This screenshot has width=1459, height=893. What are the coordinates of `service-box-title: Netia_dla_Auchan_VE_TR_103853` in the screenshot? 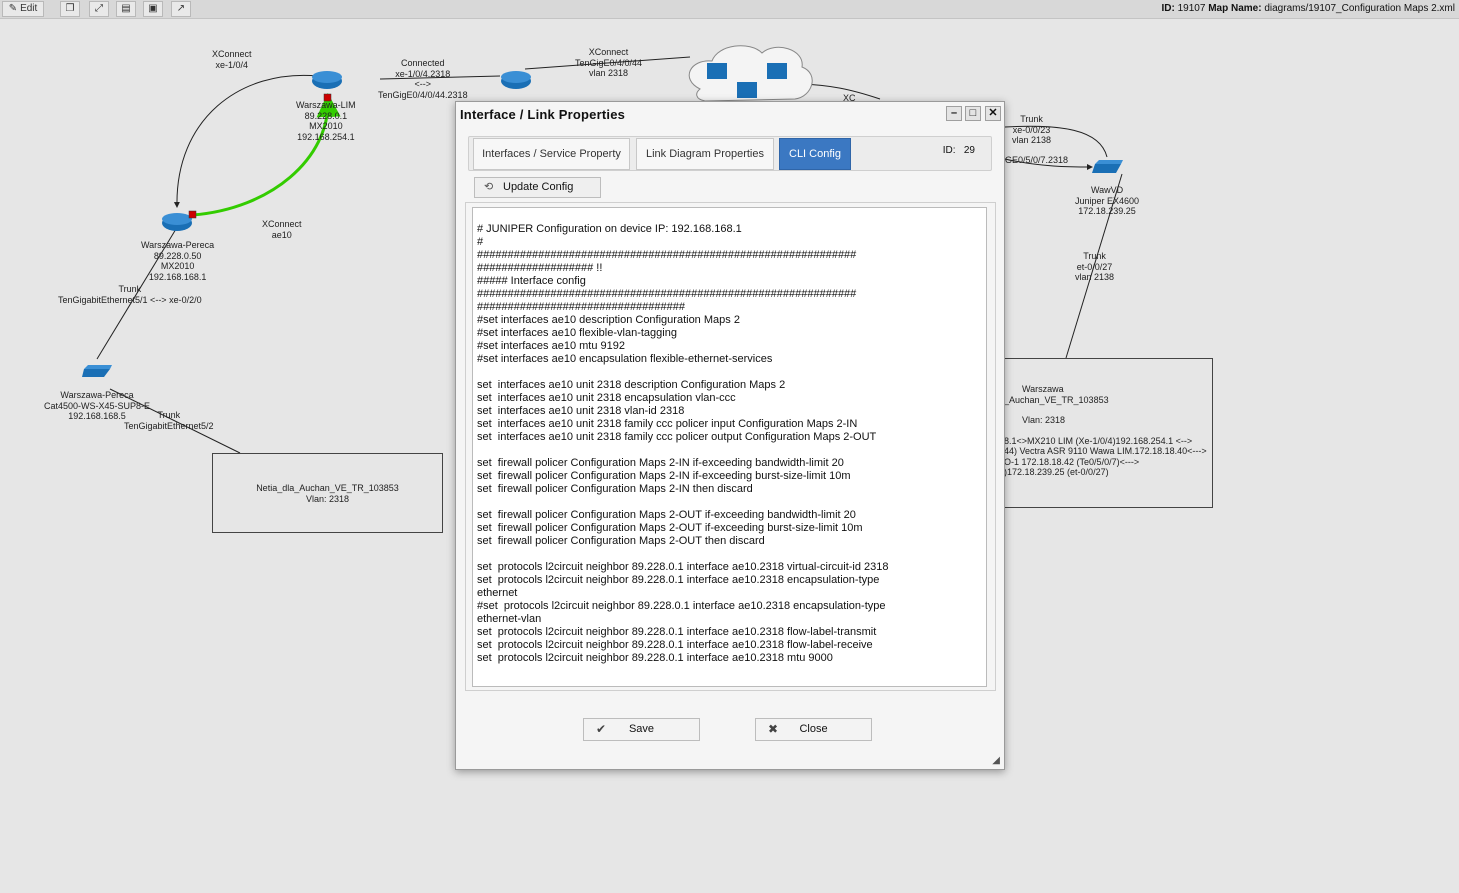 It's located at (327, 488).